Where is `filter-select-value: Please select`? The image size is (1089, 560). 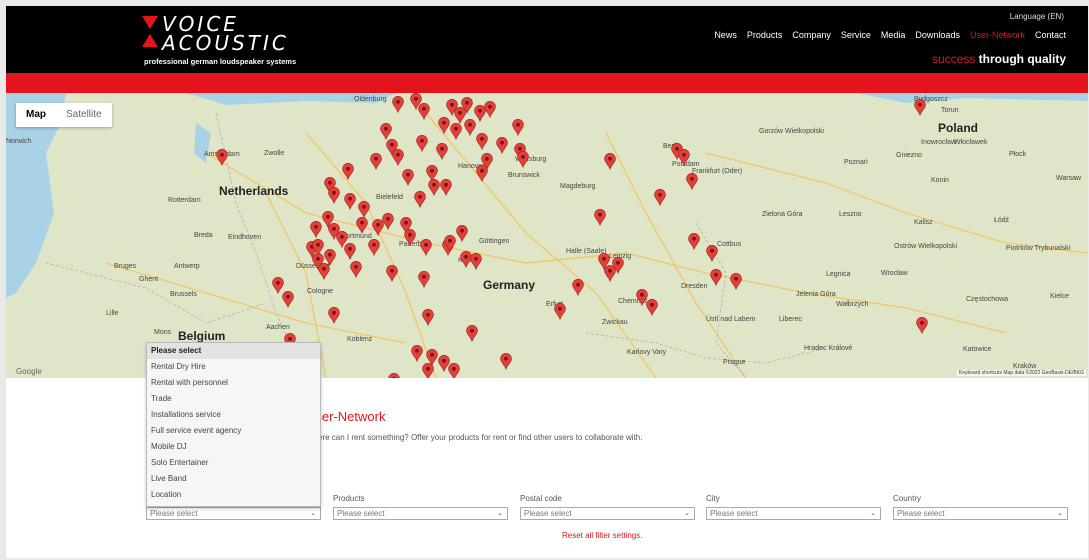
filter-select-value: Please select is located at coordinates (734, 513).